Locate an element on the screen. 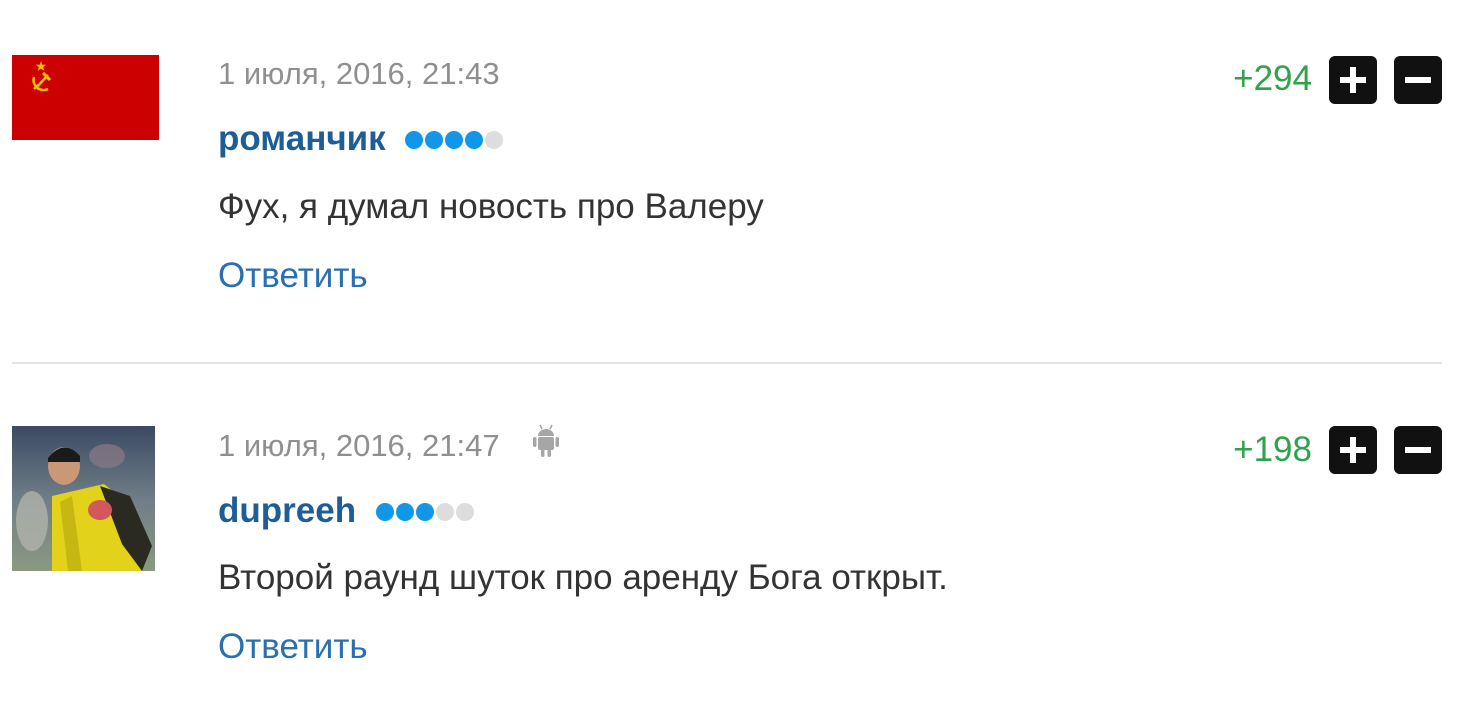 This screenshot has width=1460, height=724. comment-meta: 1 июля, 2016, 21:47 is located at coordinates (389, 446).